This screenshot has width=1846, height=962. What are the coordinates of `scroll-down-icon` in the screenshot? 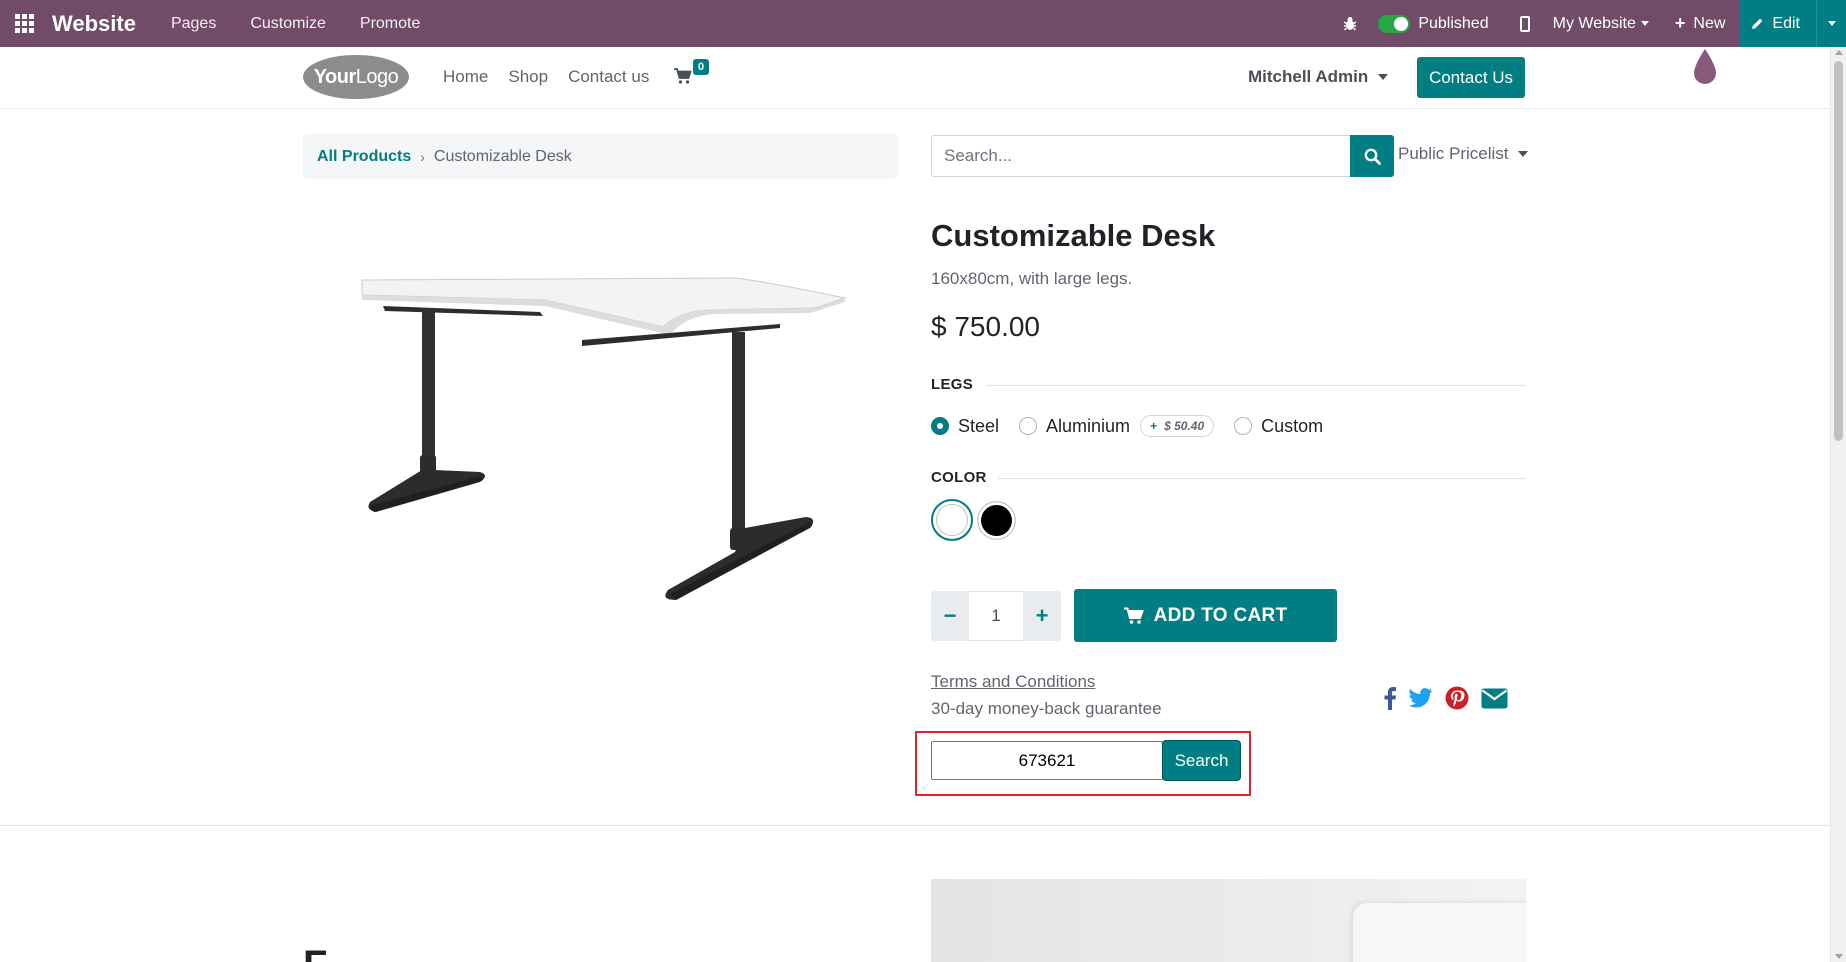 It's located at (1839, 956).